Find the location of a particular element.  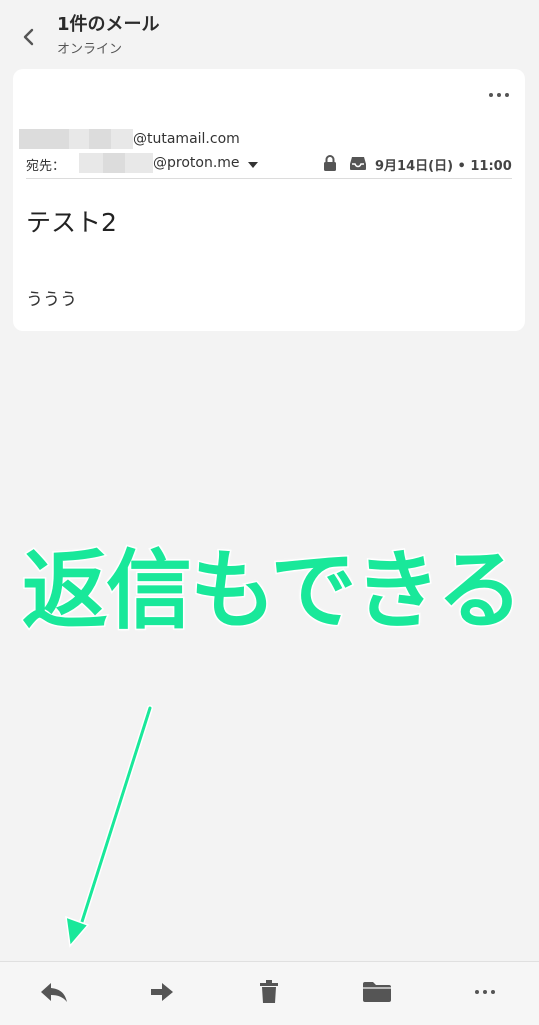

toolbar-more-button is located at coordinates (485, 992).